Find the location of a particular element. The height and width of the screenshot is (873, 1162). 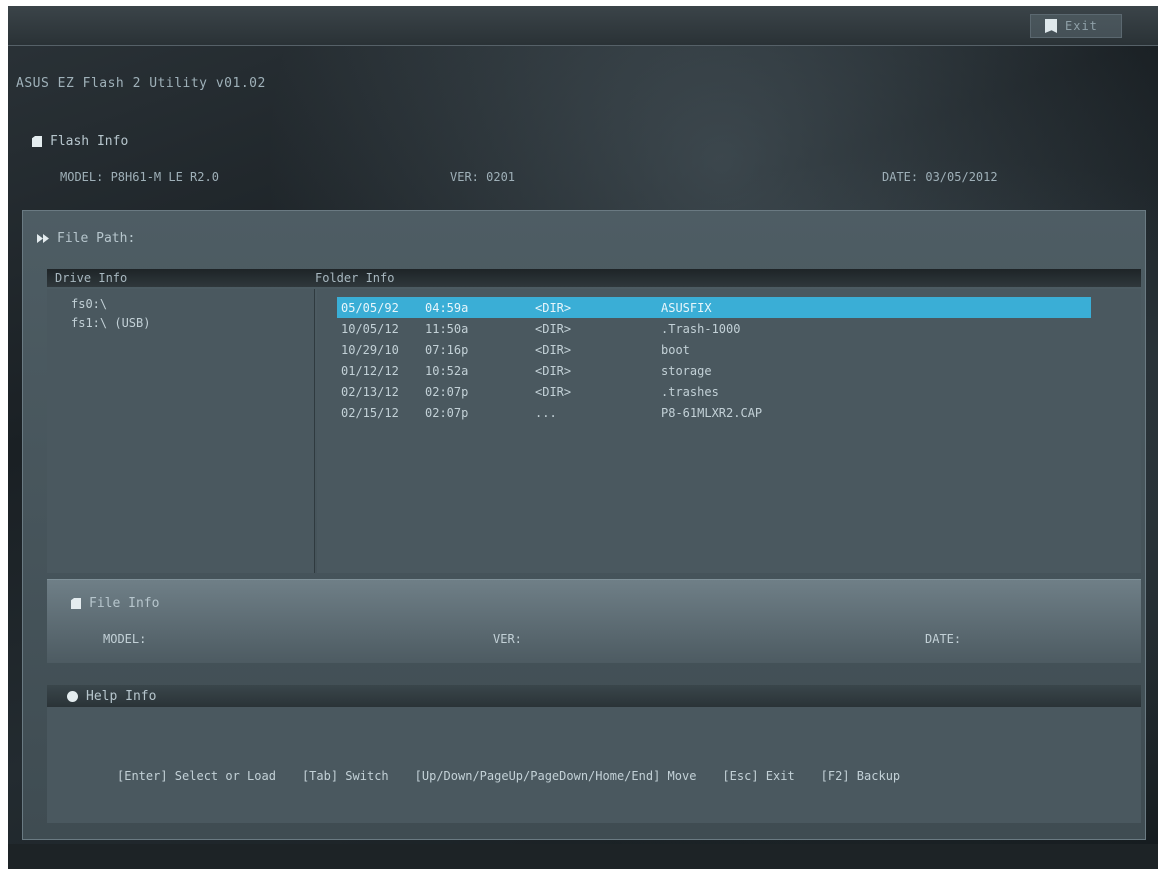

help-key-f2: [F2] Backup is located at coordinates (860, 776).